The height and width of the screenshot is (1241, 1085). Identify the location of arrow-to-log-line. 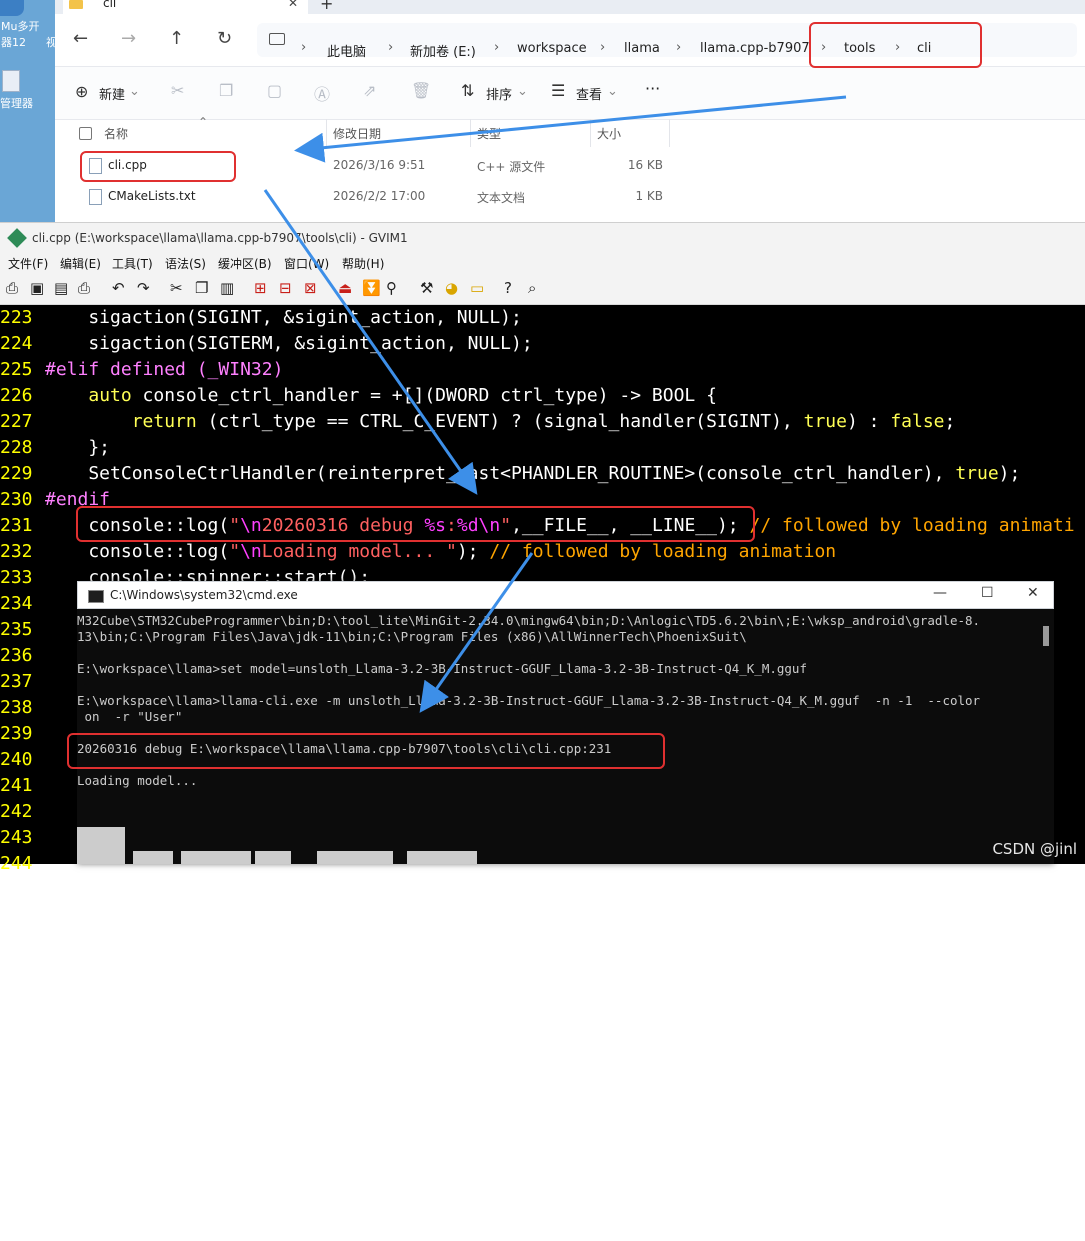
(370, 342).